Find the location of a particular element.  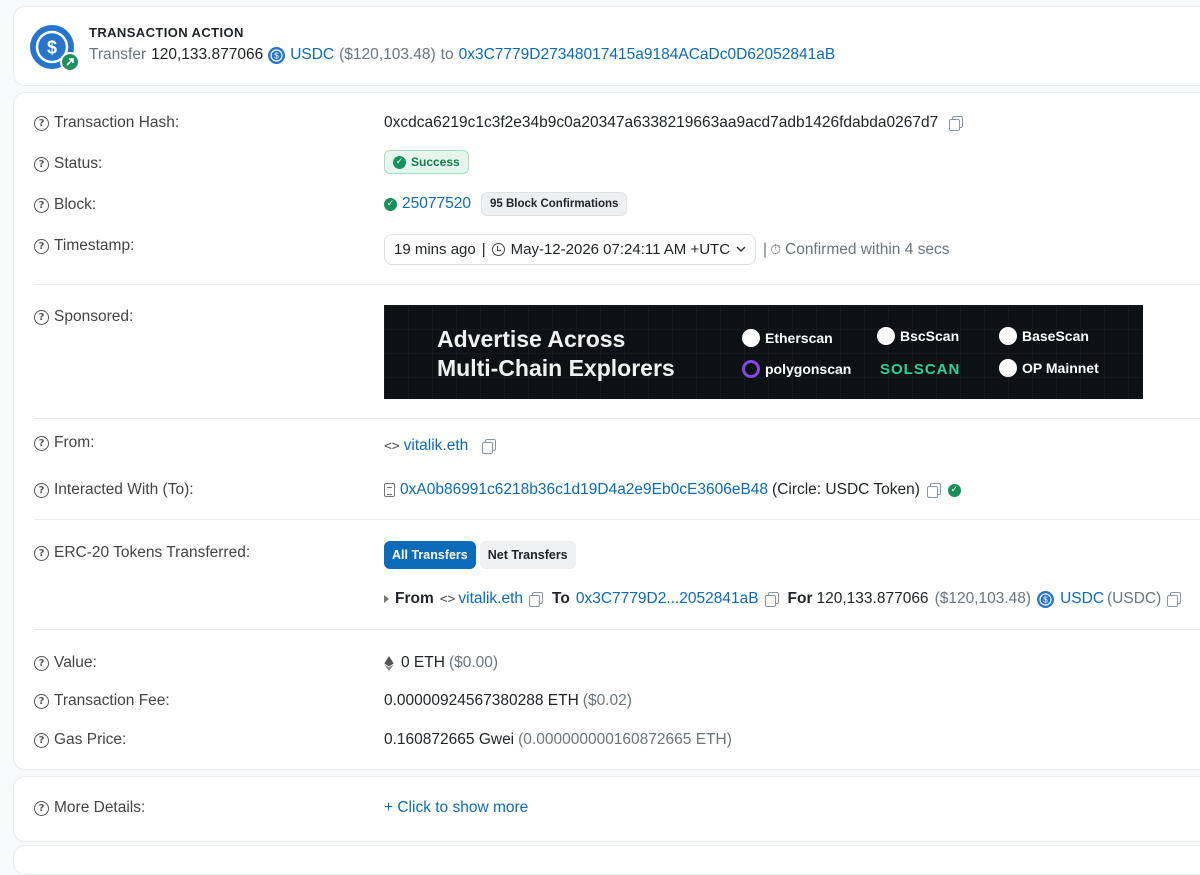

ad-headline: Advertise Across Multi-Chain Explorers is located at coordinates (556, 353).